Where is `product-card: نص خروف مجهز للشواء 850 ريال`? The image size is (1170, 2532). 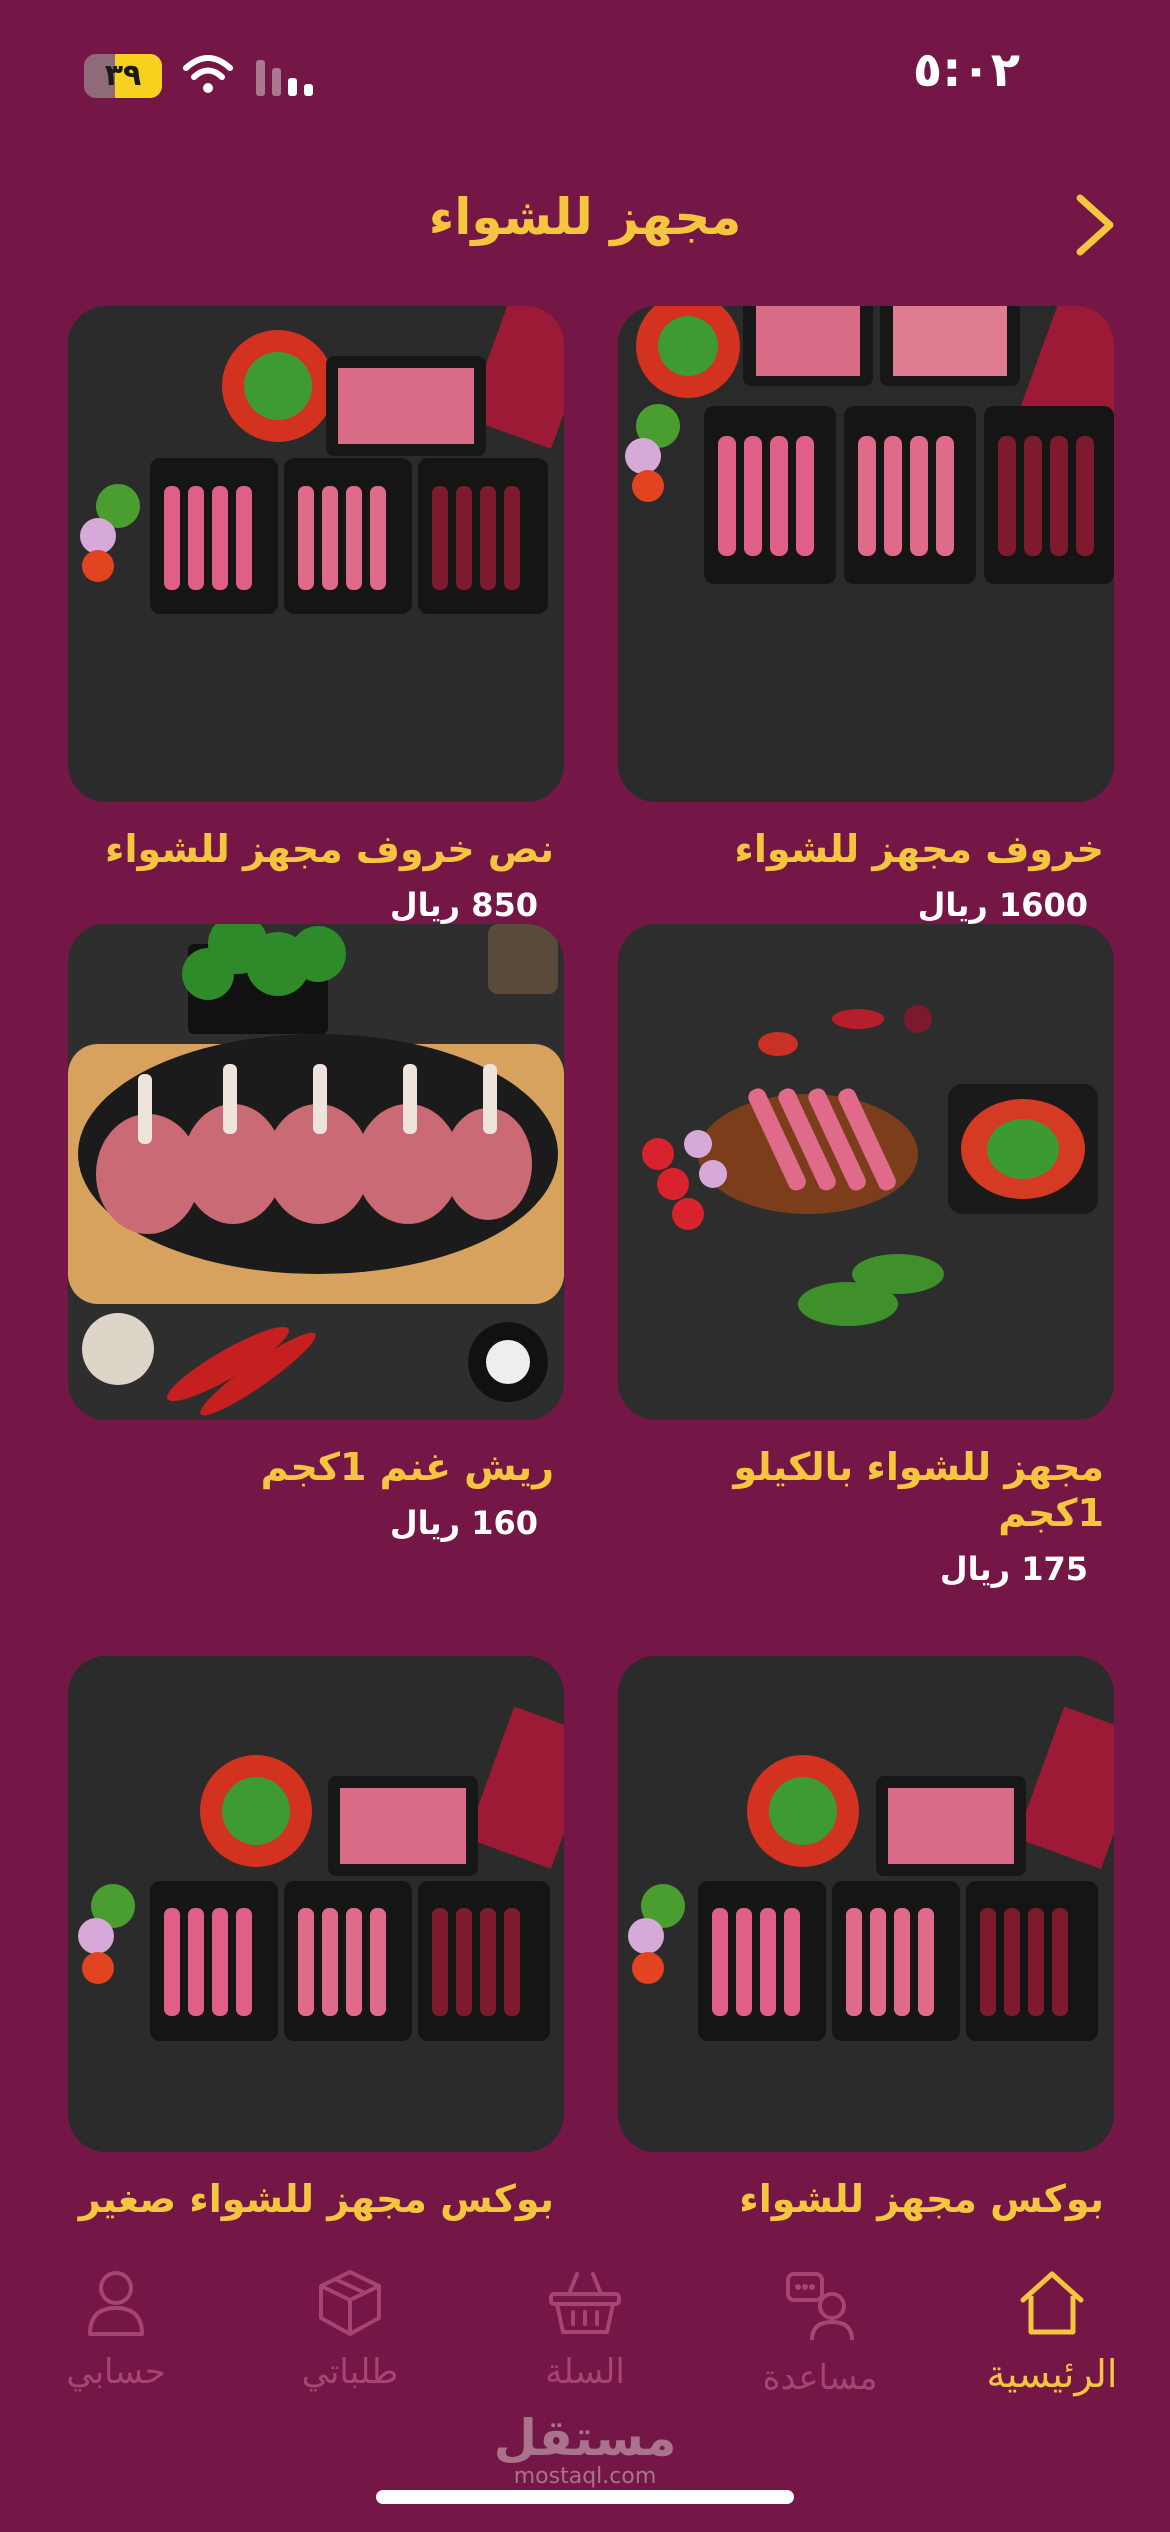 product-card: نص خروف مجهز للشواء 850 ريال is located at coordinates (316, 615).